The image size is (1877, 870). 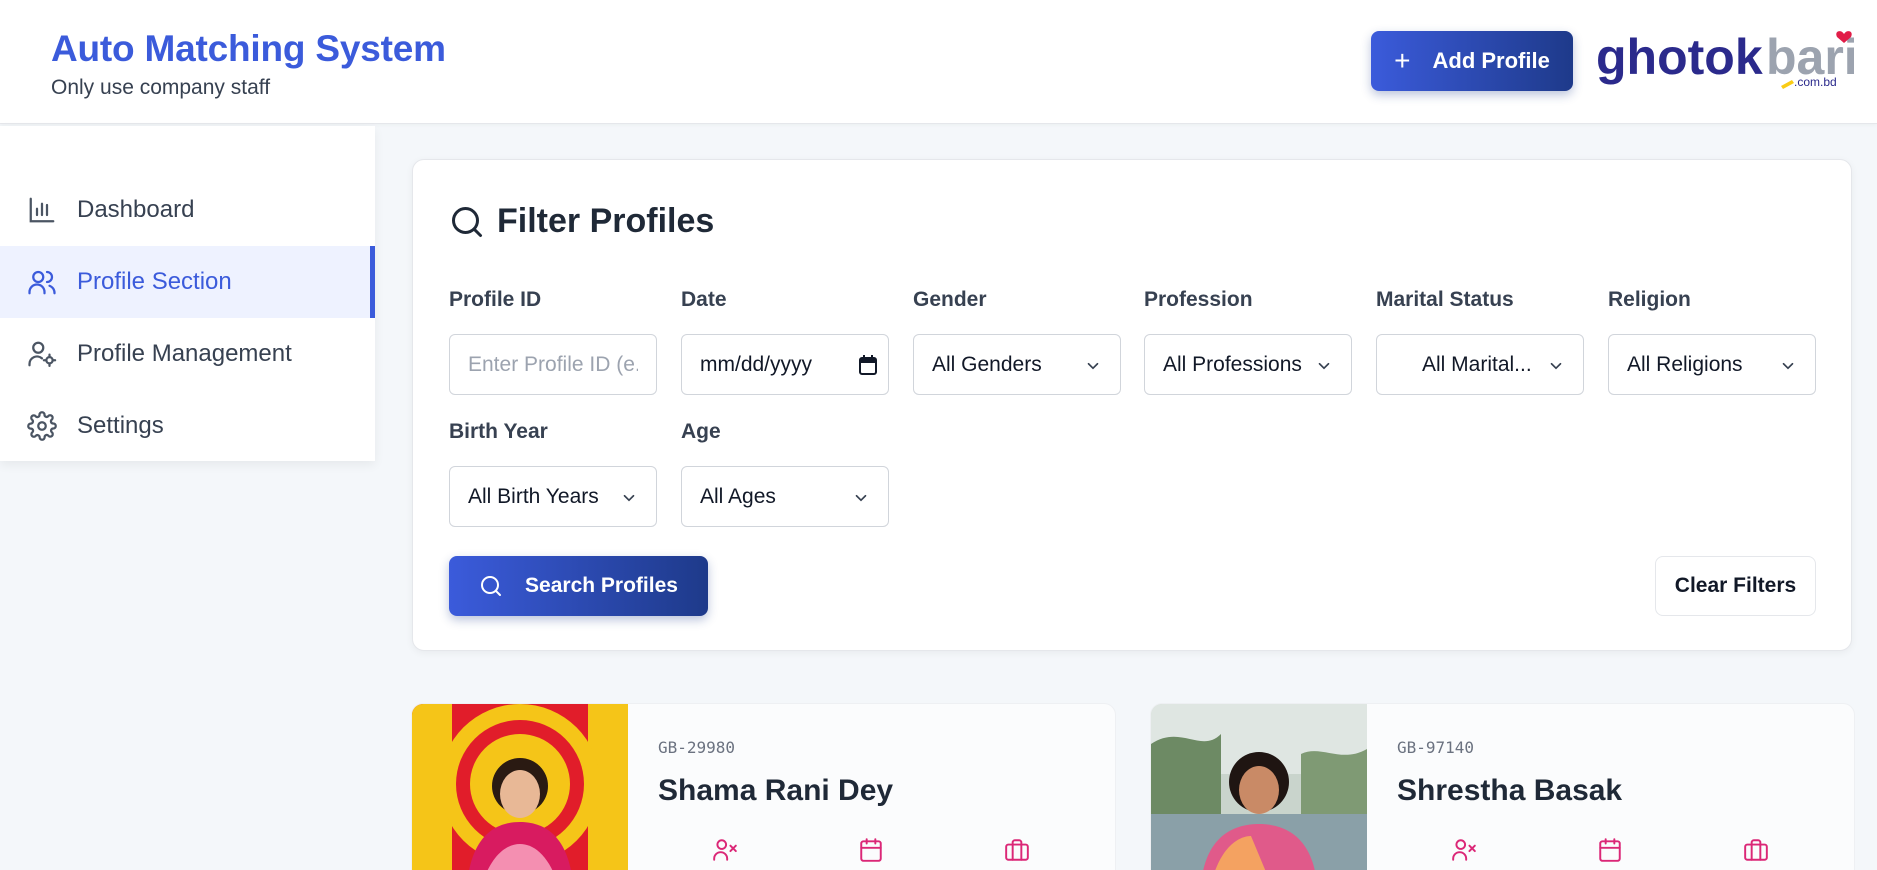 I want to click on birth-year-label: Birth Year, so click(x=498, y=431).